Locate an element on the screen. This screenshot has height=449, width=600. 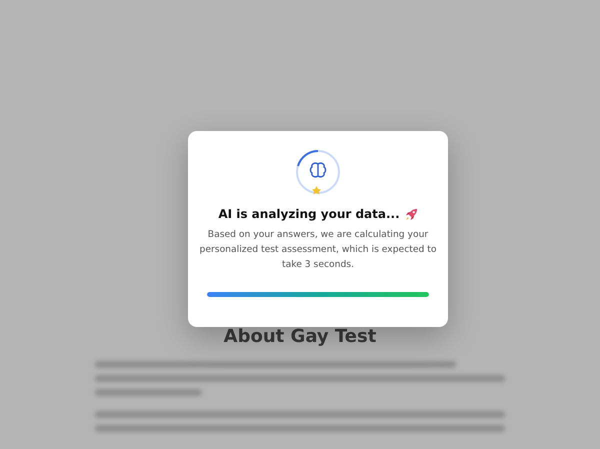
rocket-icon is located at coordinates (411, 214).